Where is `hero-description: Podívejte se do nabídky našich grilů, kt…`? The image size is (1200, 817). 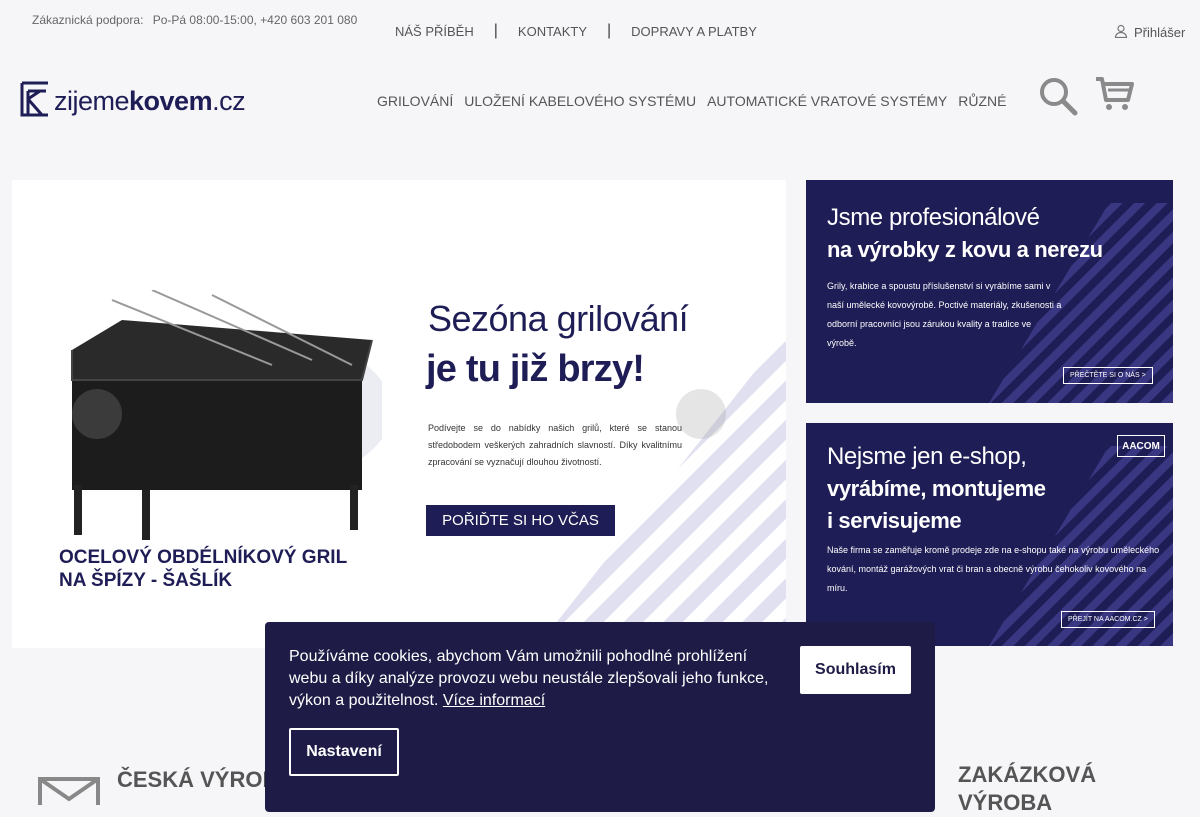 hero-description: Podívejte se do nabídky našich grilů, kt… is located at coordinates (555, 445).